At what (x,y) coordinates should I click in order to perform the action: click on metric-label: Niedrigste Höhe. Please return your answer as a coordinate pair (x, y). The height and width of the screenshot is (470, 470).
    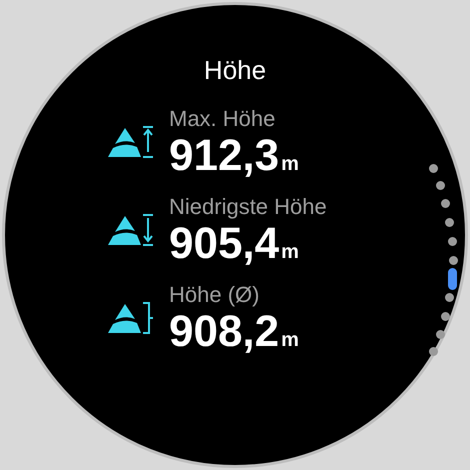
    Looking at the image, I should click on (248, 207).